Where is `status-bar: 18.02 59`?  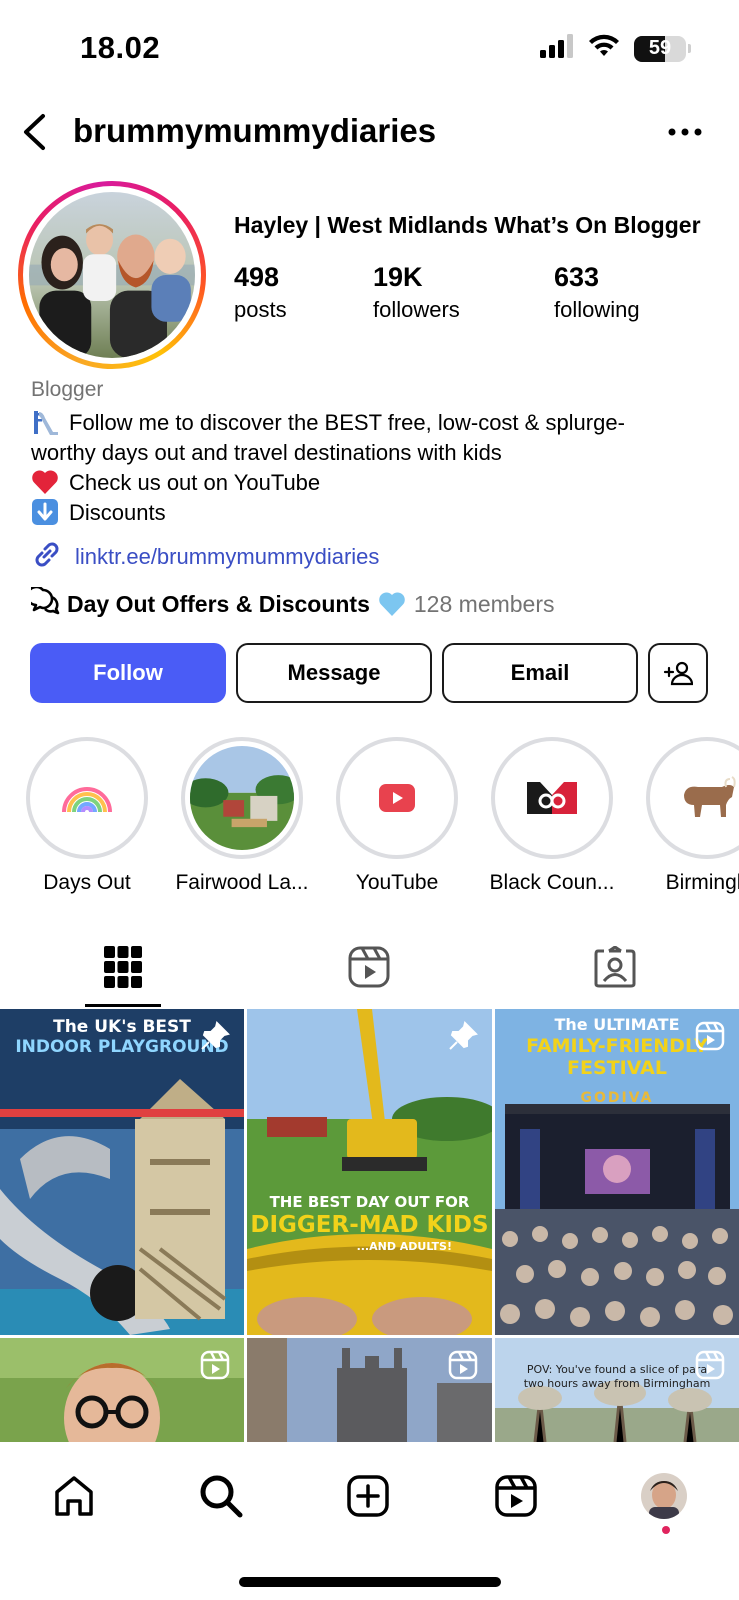
status-bar: 18.02 59 is located at coordinates (369, 50).